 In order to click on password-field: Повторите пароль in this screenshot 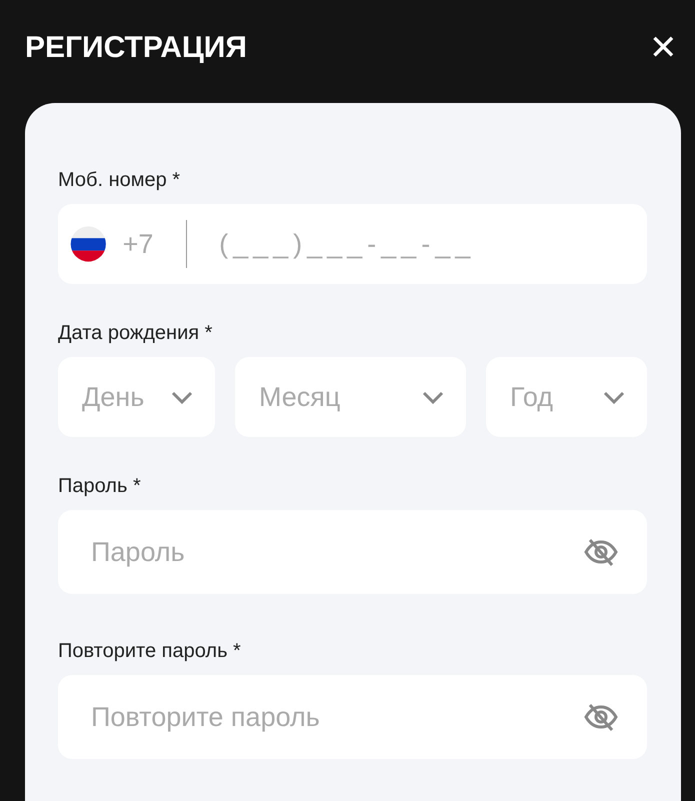, I will do `click(352, 717)`.